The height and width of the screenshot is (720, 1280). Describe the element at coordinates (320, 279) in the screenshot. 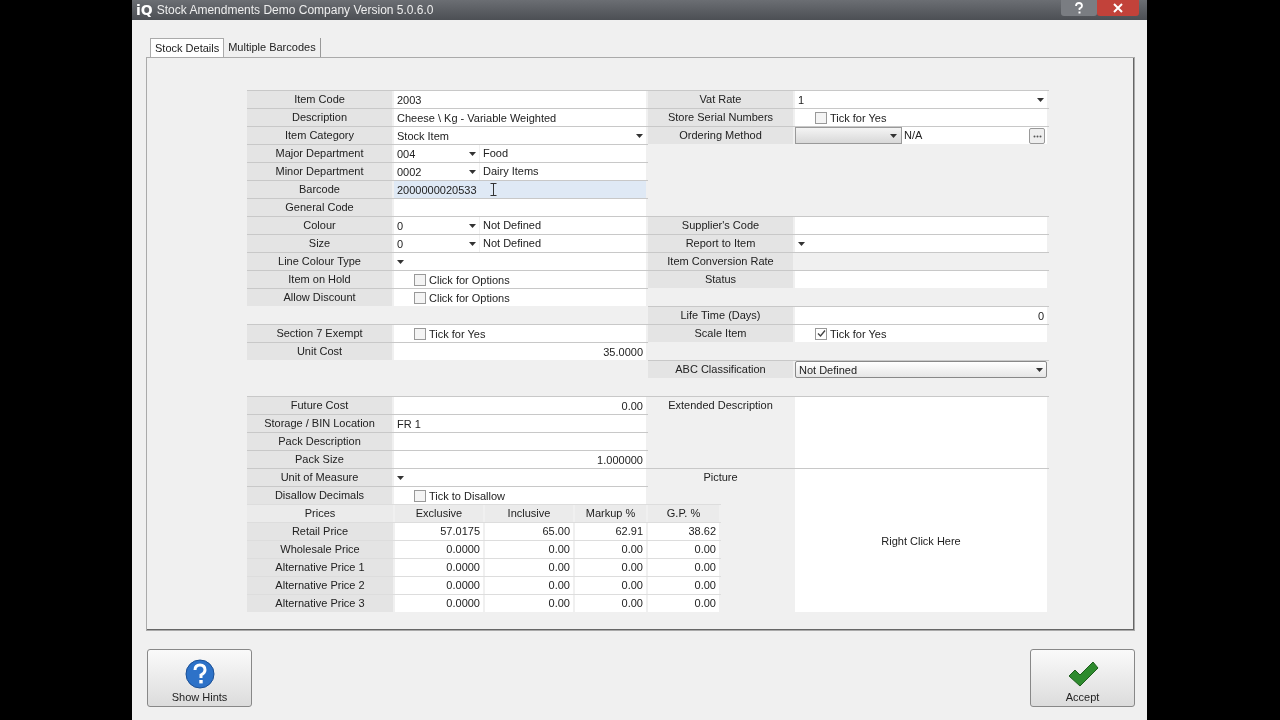

I see `field-label: Item on Hold` at that location.